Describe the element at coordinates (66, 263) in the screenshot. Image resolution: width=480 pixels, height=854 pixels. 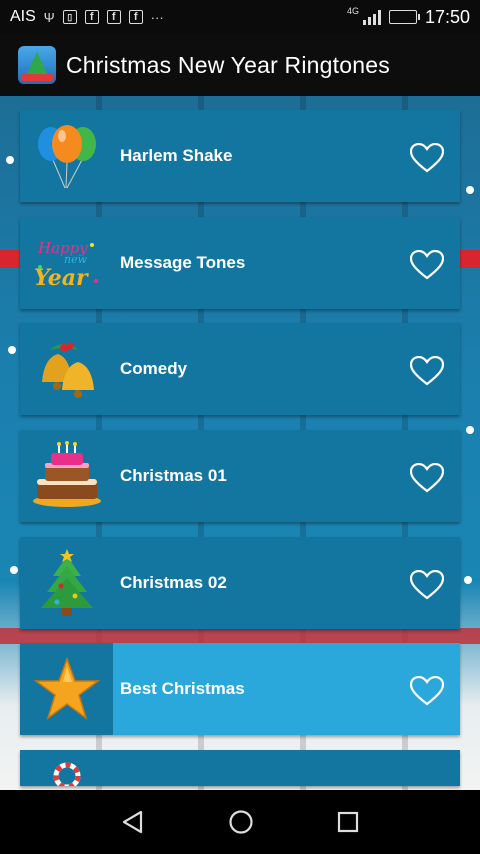
I see `happy-new-year-icon: Happy new Year` at that location.